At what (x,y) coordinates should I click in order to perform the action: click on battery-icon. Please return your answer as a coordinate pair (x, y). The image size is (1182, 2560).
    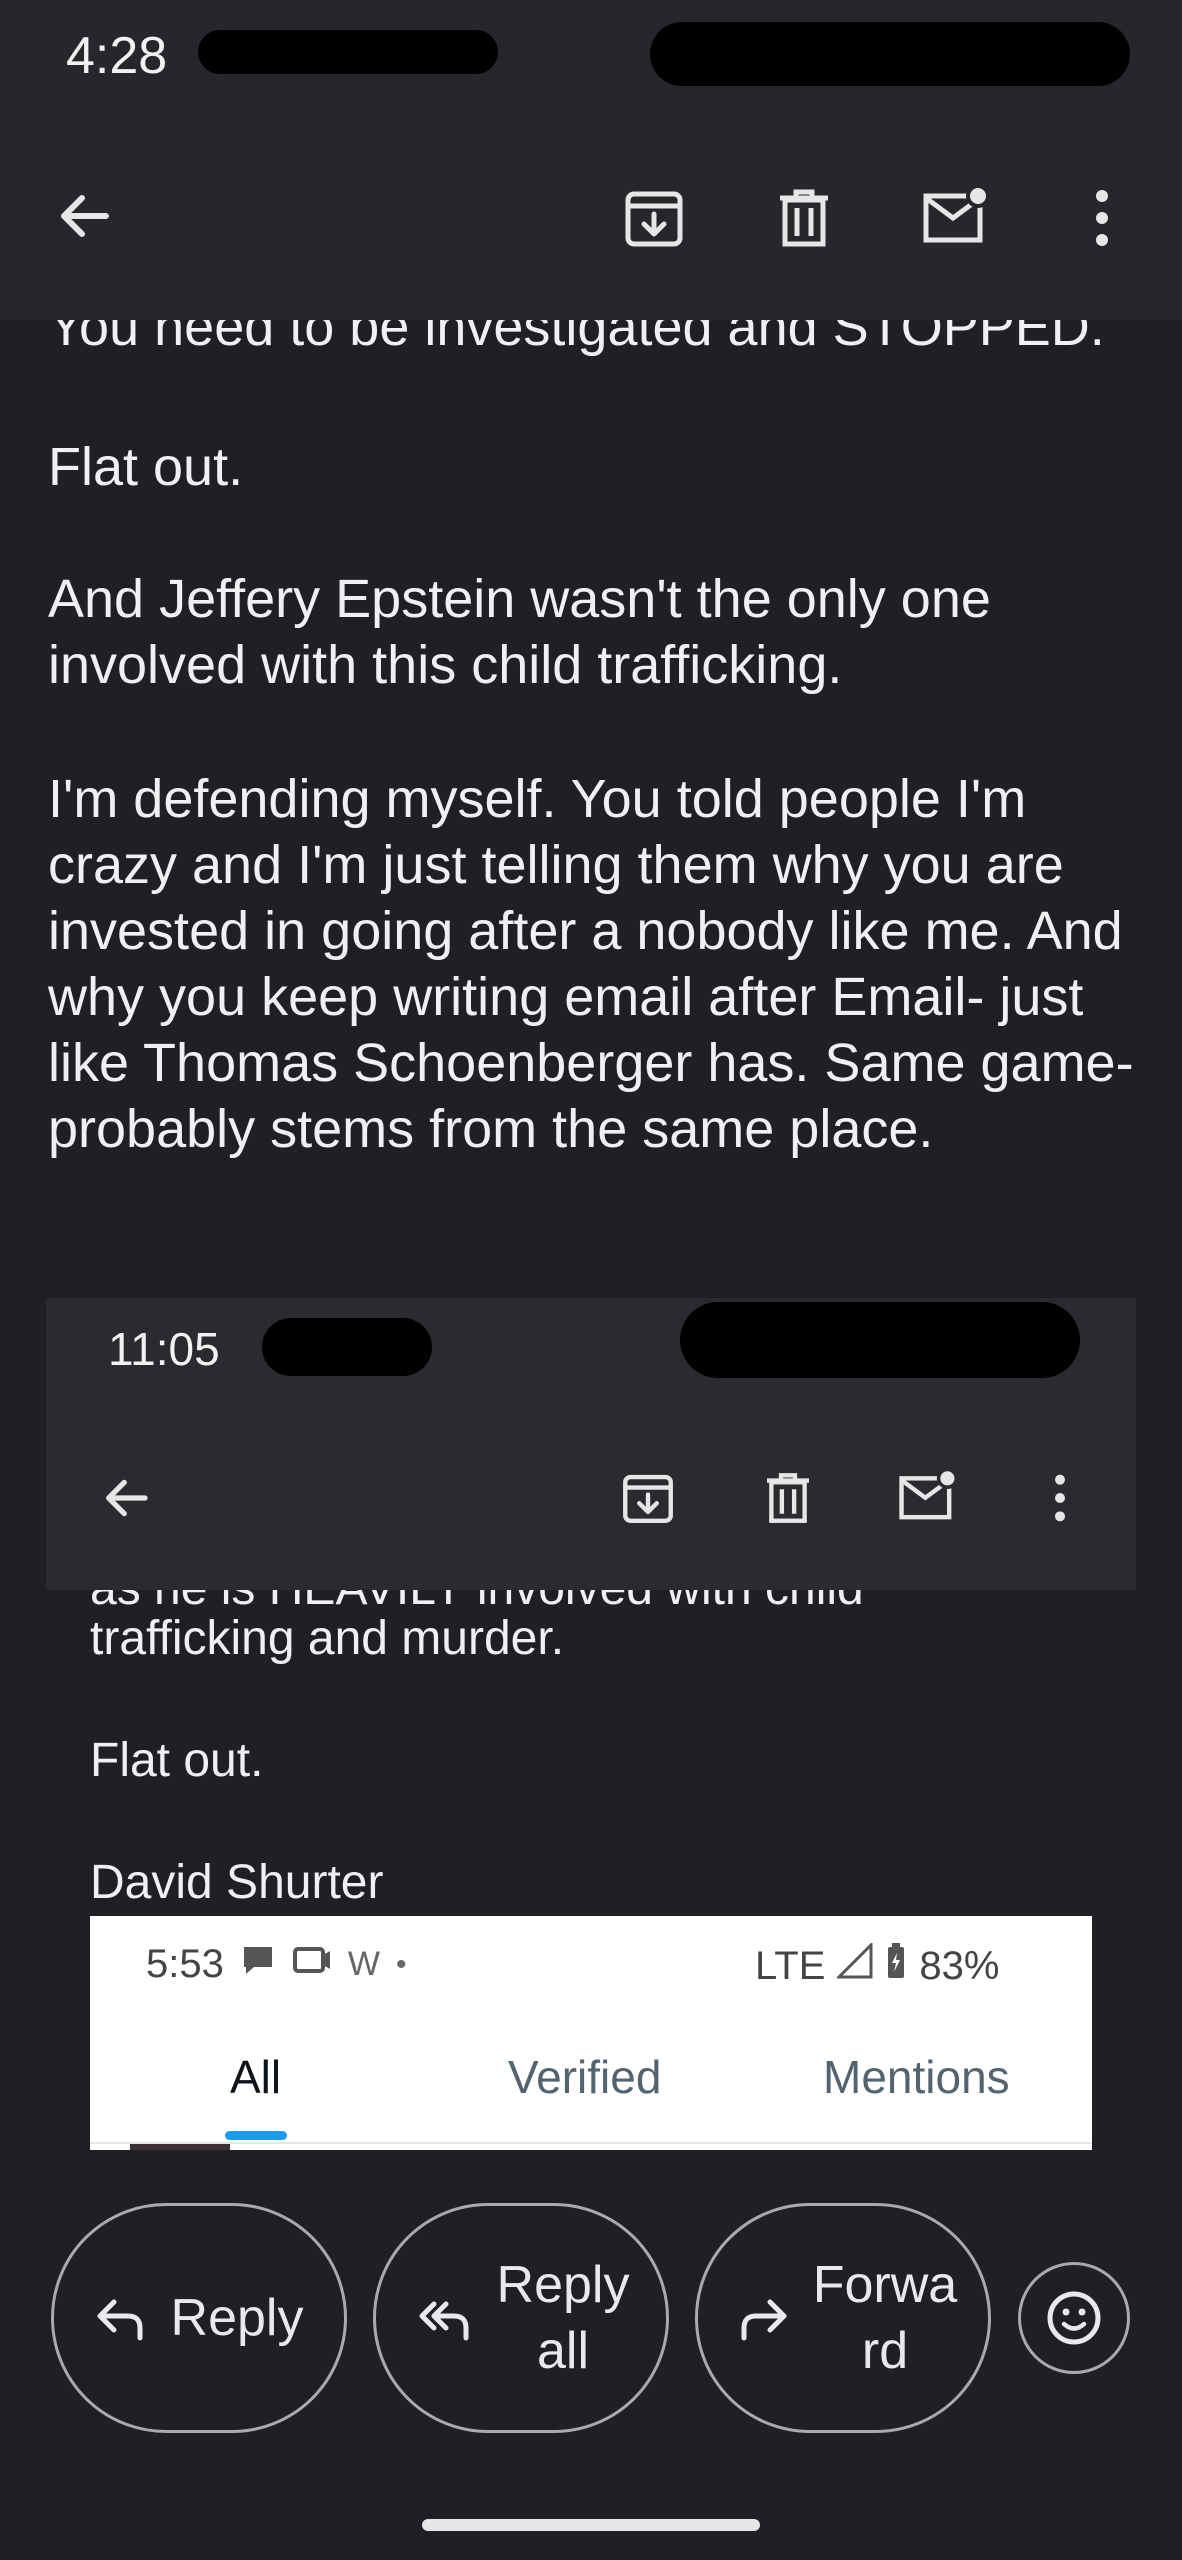
    Looking at the image, I should click on (896, 1966).